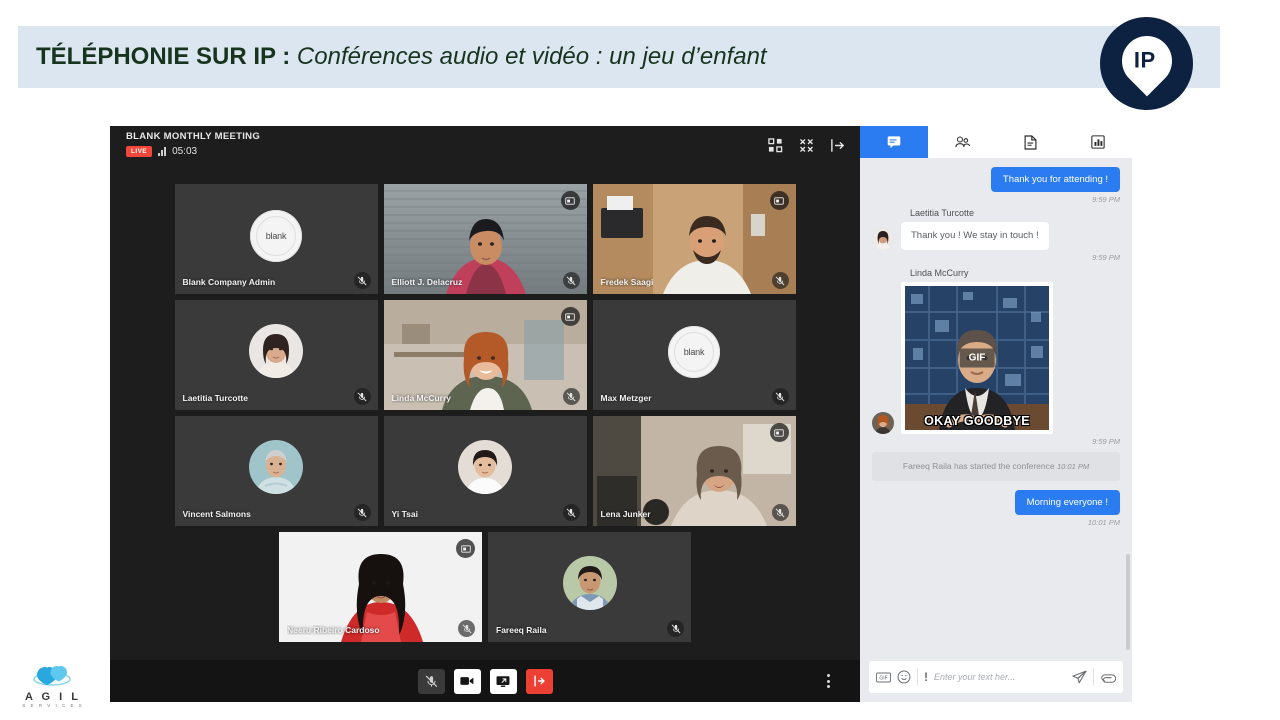  What do you see at coordinates (53, 705) in the screenshot?
I see `agil-tagline: S E R V I C E S` at bounding box center [53, 705].